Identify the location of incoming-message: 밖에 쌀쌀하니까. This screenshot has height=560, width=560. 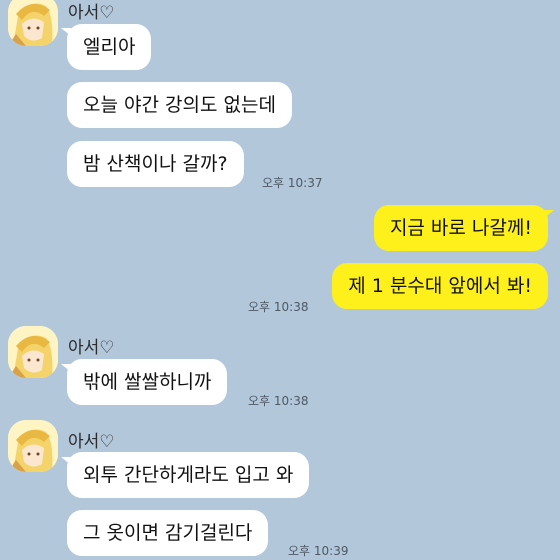
(147, 382).